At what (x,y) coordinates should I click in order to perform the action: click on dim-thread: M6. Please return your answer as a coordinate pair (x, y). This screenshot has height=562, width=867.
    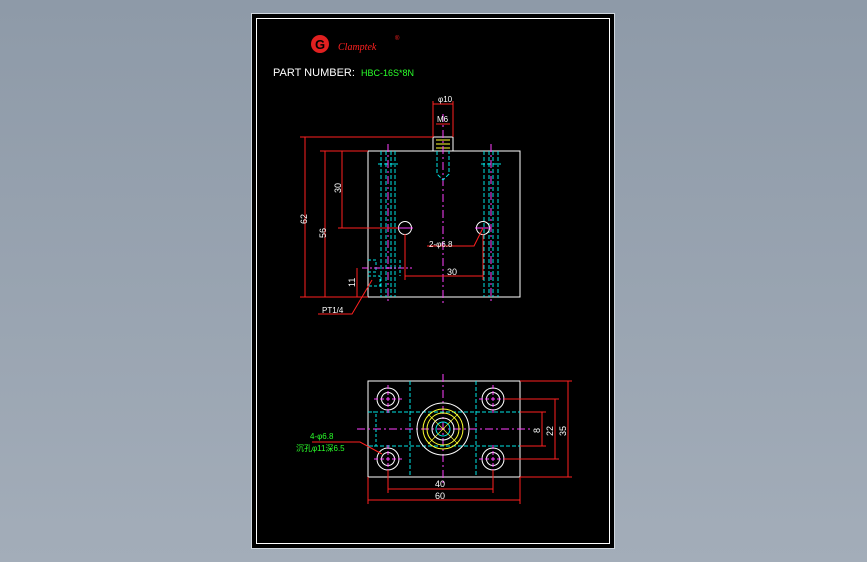
    Looking at the image, I should click on (443, 119).